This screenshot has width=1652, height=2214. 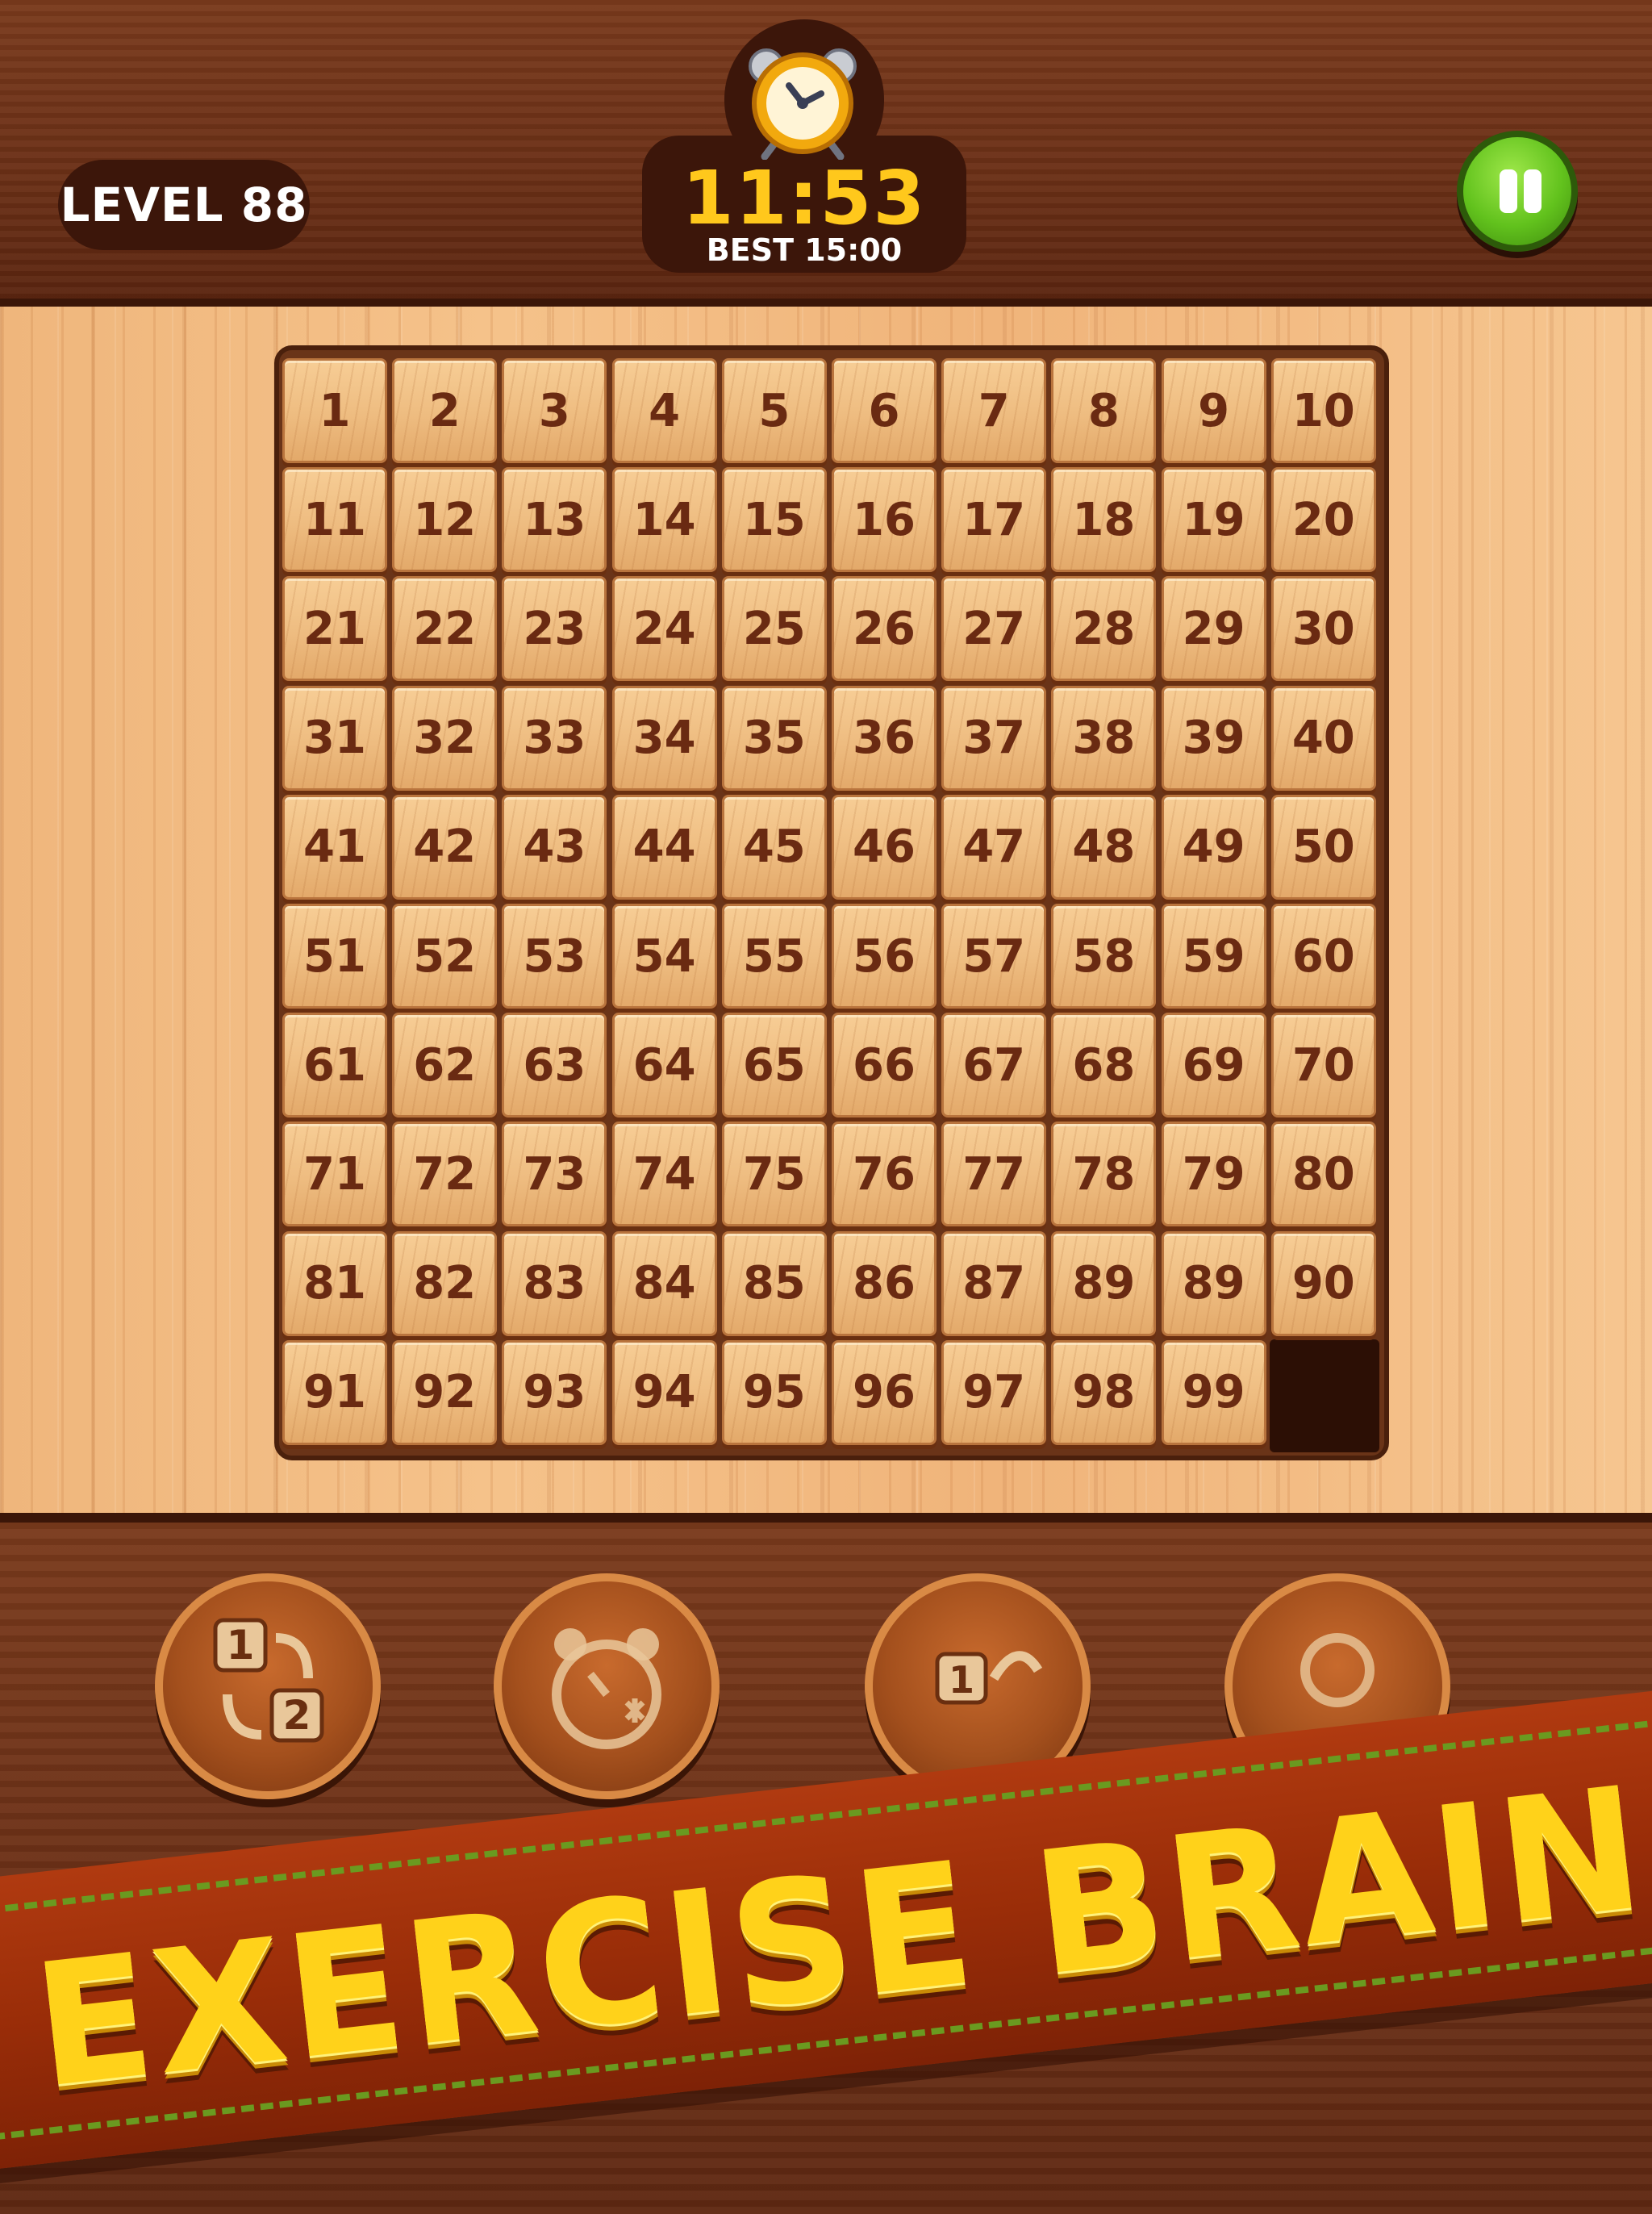 What do you see at coordinates (334, 410) in the screenshot?
I see `number-tile: 1` at bounding box center [334, 410].